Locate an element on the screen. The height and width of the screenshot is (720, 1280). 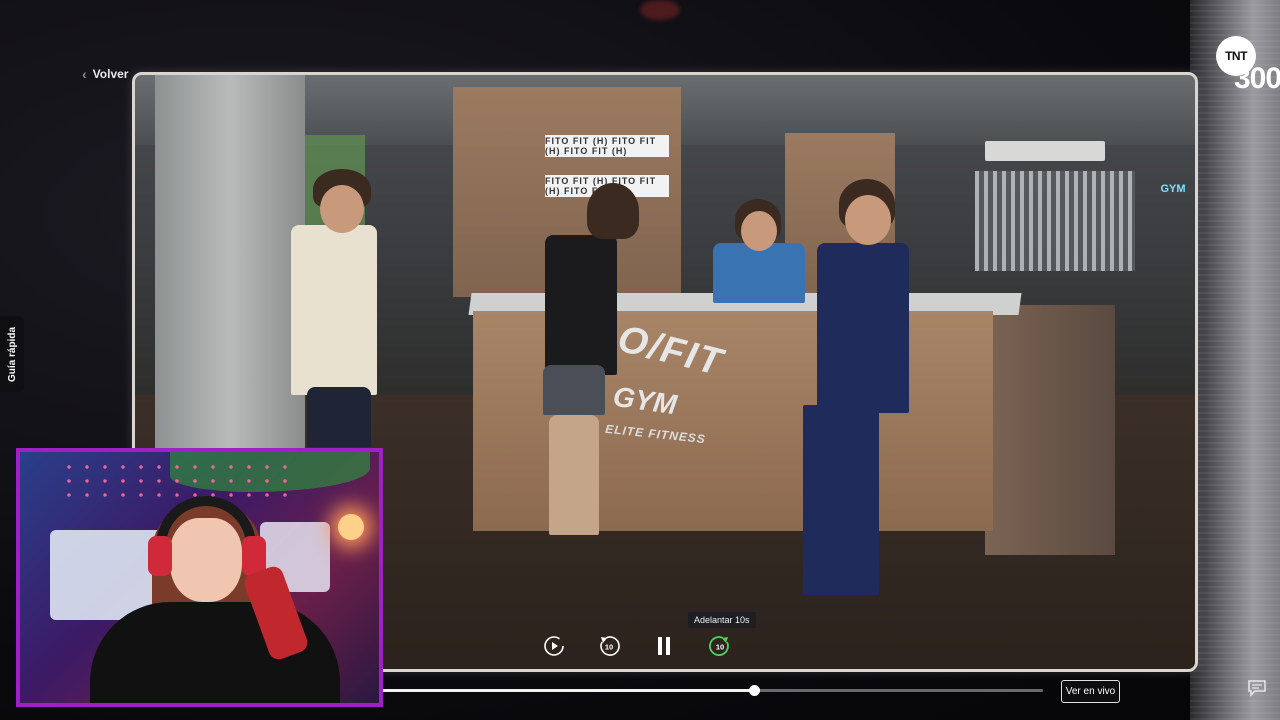
right-background-panel is located at coordinates (1235, 360).